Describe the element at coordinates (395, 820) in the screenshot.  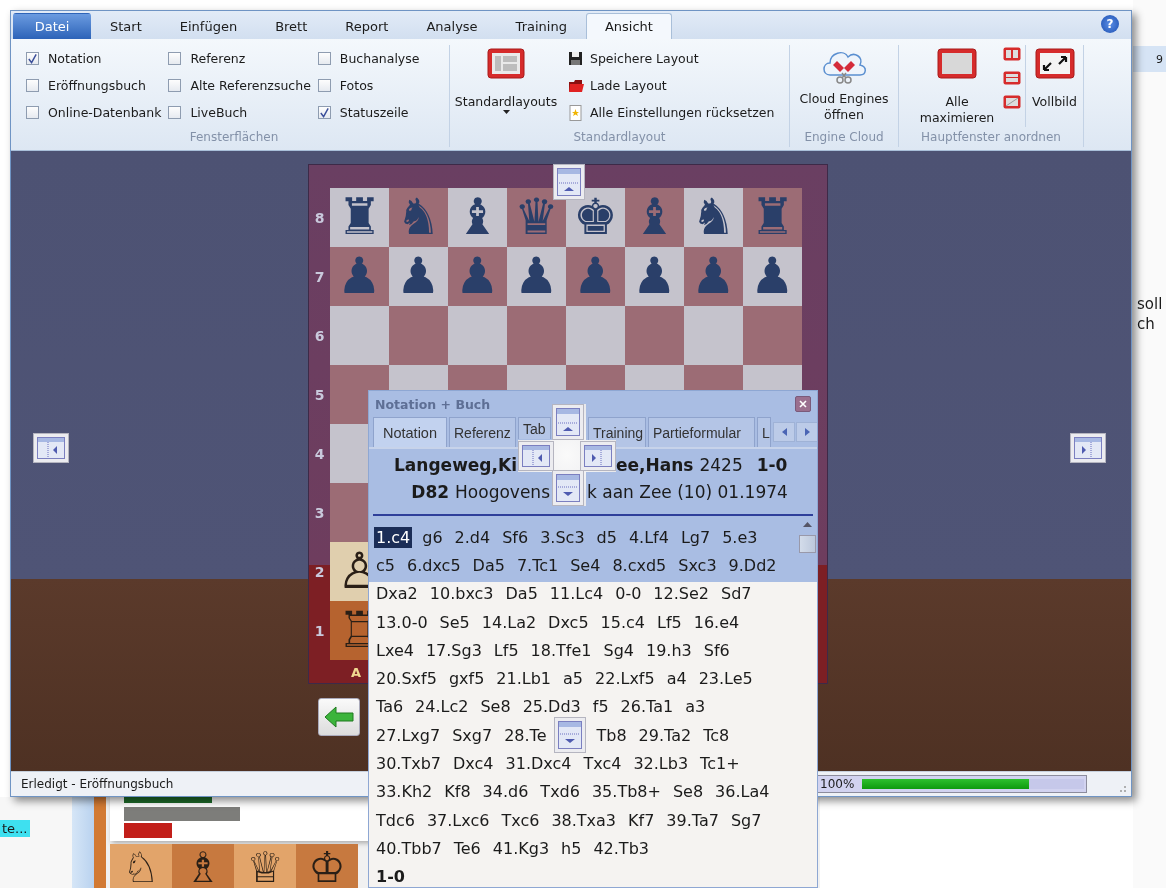
I see `move: Tdc6` at that location.